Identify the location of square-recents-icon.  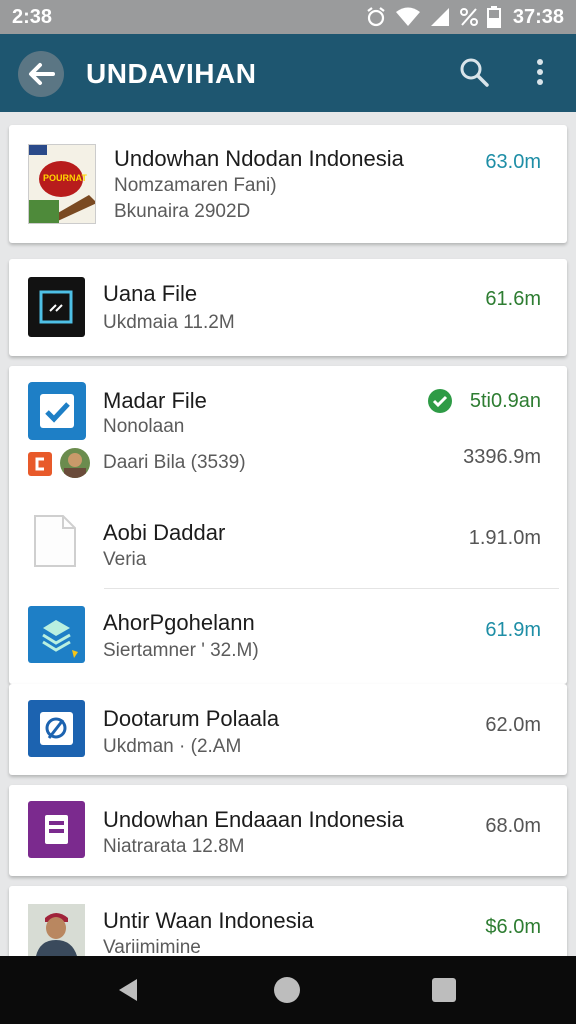
(444, 990).